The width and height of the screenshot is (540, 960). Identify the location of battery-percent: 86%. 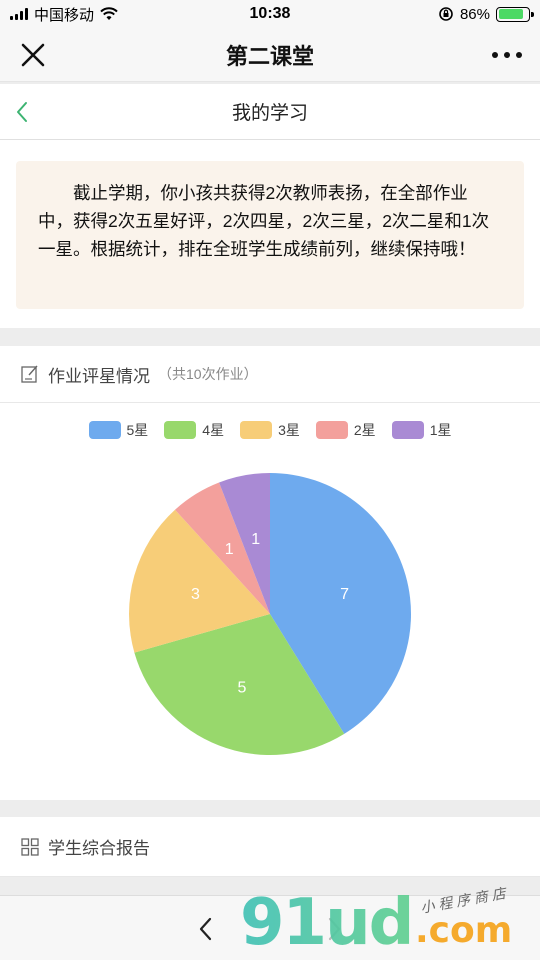
(474, 14).